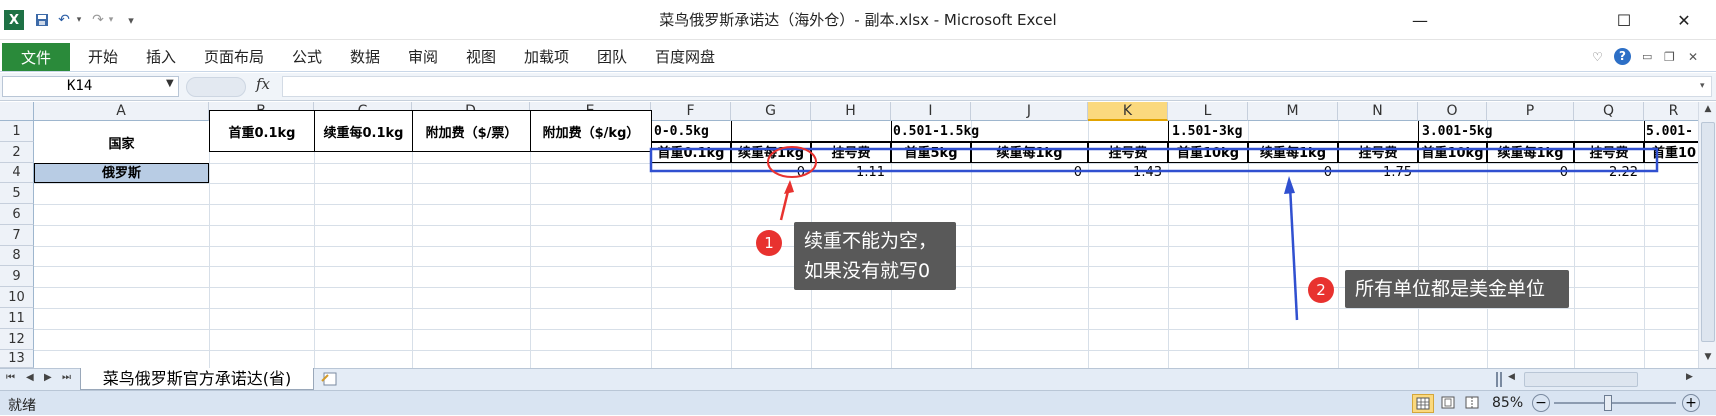 The height and width of the screenshot is (416, 1716). What do you see at coordinates (1669, 57) in the screenshot?
I see `workbook-restore-icon: ❐` at bounding box center [1669, 57].